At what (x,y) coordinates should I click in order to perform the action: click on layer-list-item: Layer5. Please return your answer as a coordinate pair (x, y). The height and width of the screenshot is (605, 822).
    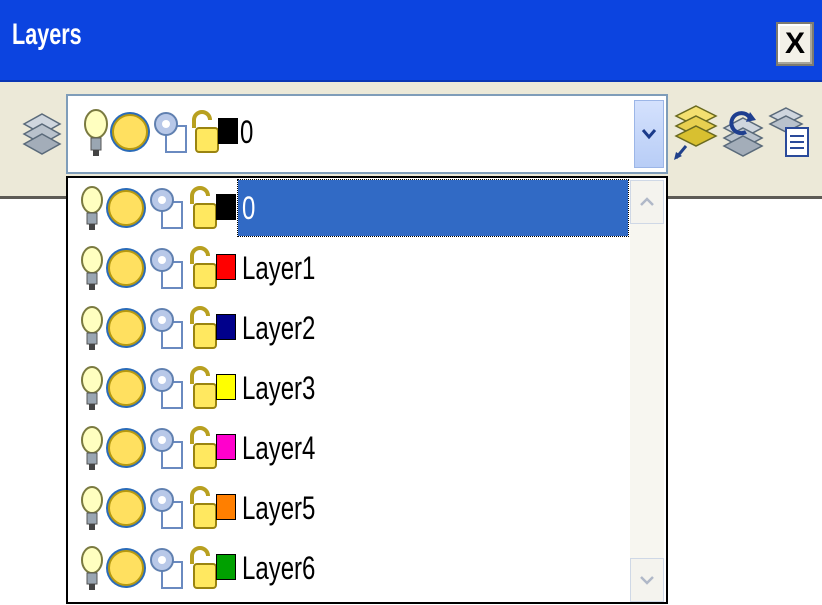
    Looking at the image, I should click on (348, 508).